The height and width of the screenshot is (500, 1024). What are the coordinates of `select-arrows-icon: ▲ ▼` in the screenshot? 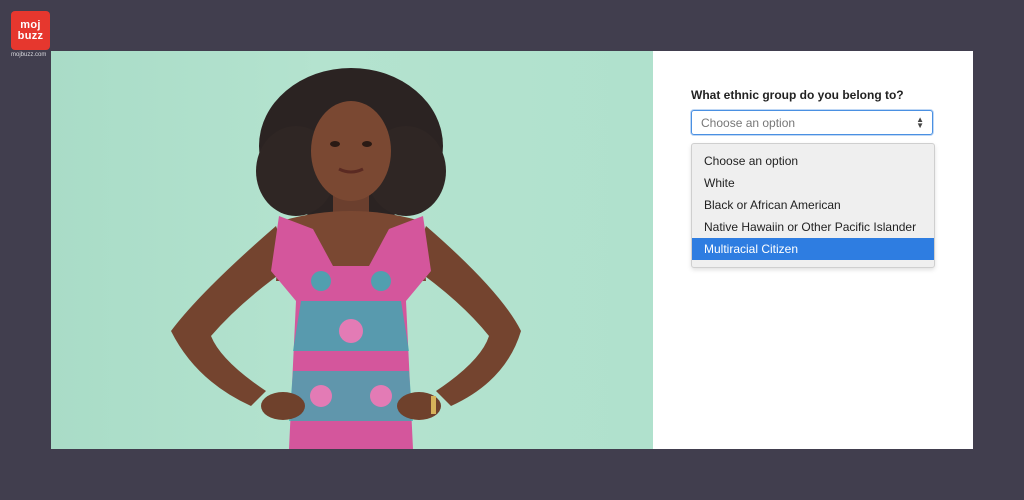 It's located at (920, 122).